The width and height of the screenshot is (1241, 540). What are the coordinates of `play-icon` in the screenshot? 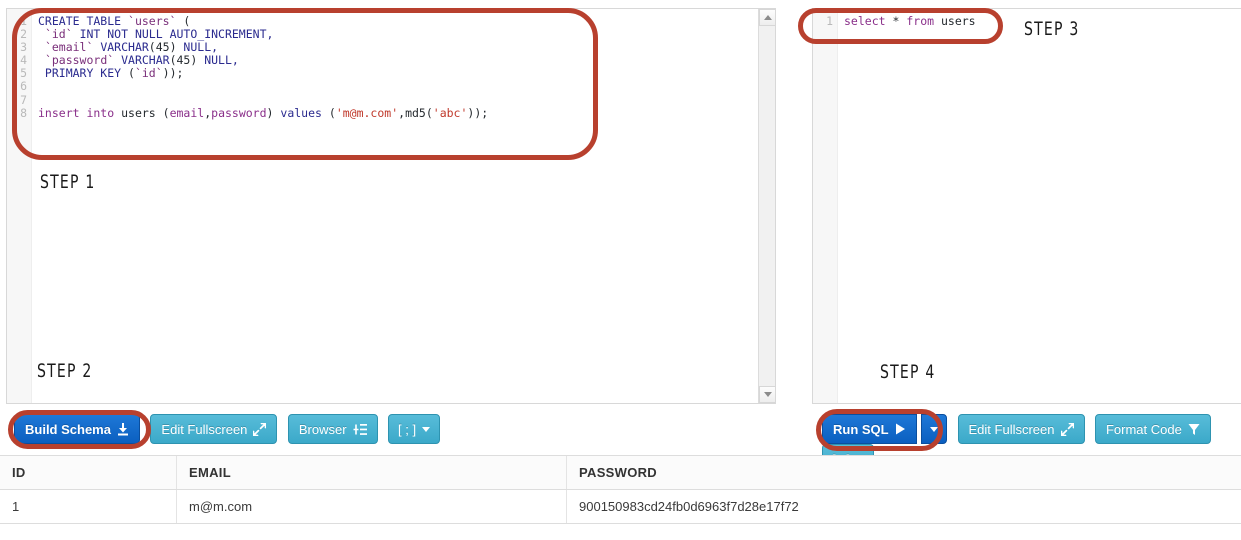 It's located at (900, 429).